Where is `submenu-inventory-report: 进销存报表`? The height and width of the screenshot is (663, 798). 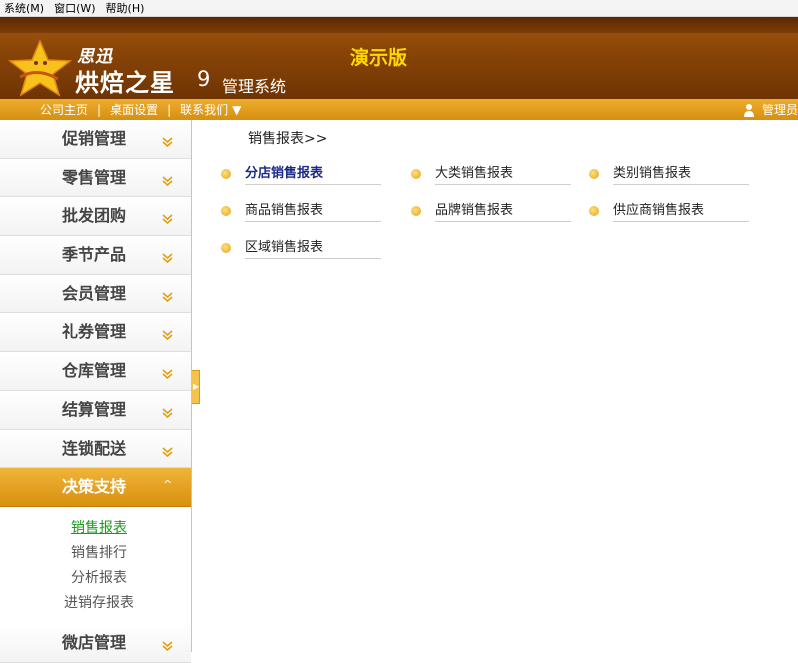 submenu-inventory-report: 进销存报表 is located at coordinates (99, 604).